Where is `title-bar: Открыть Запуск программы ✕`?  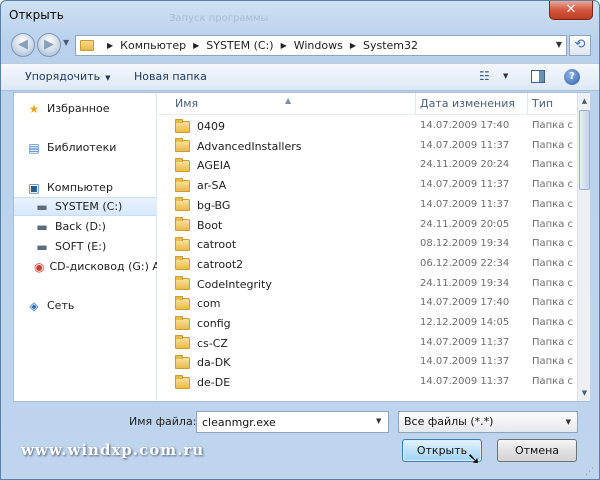 title-bar: Открыть Запуск программы ✕ is located at coordinates (300, 15).